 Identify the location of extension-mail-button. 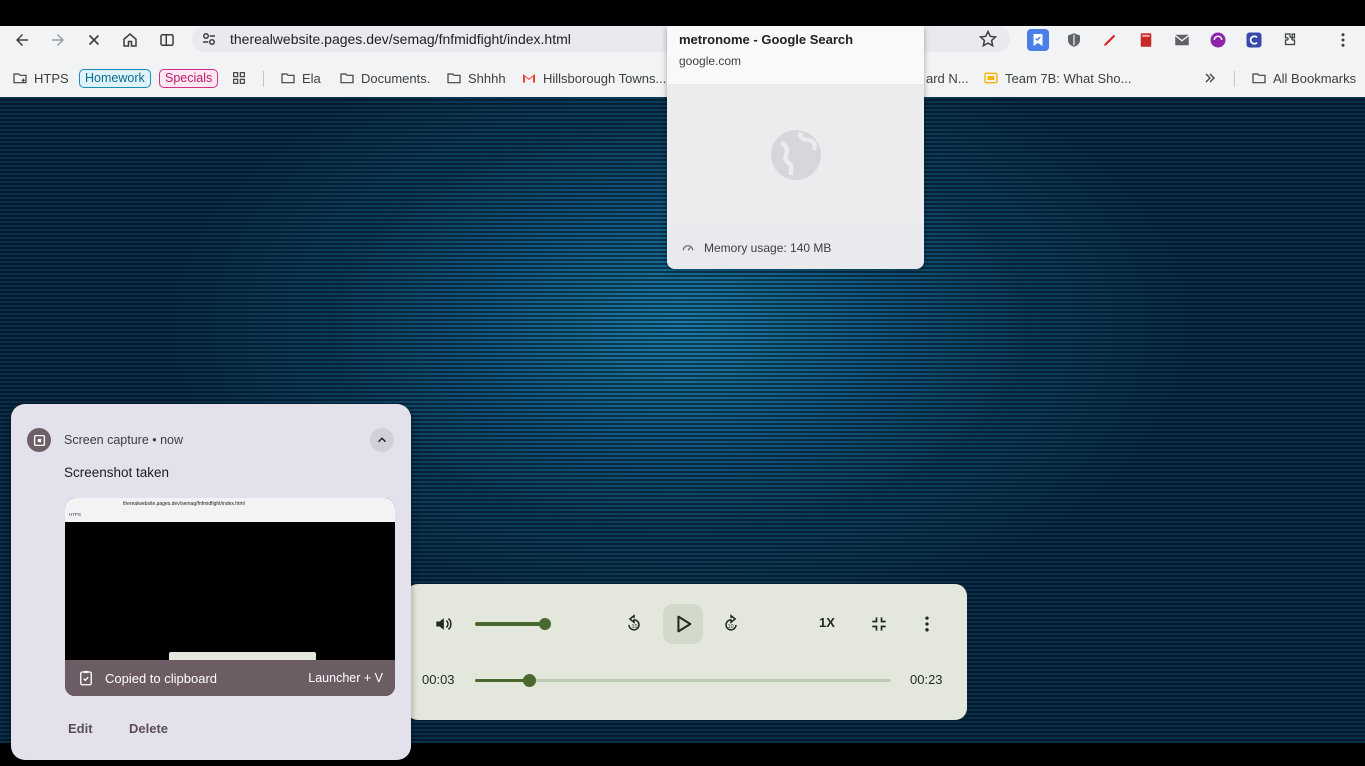
(1182, 40).